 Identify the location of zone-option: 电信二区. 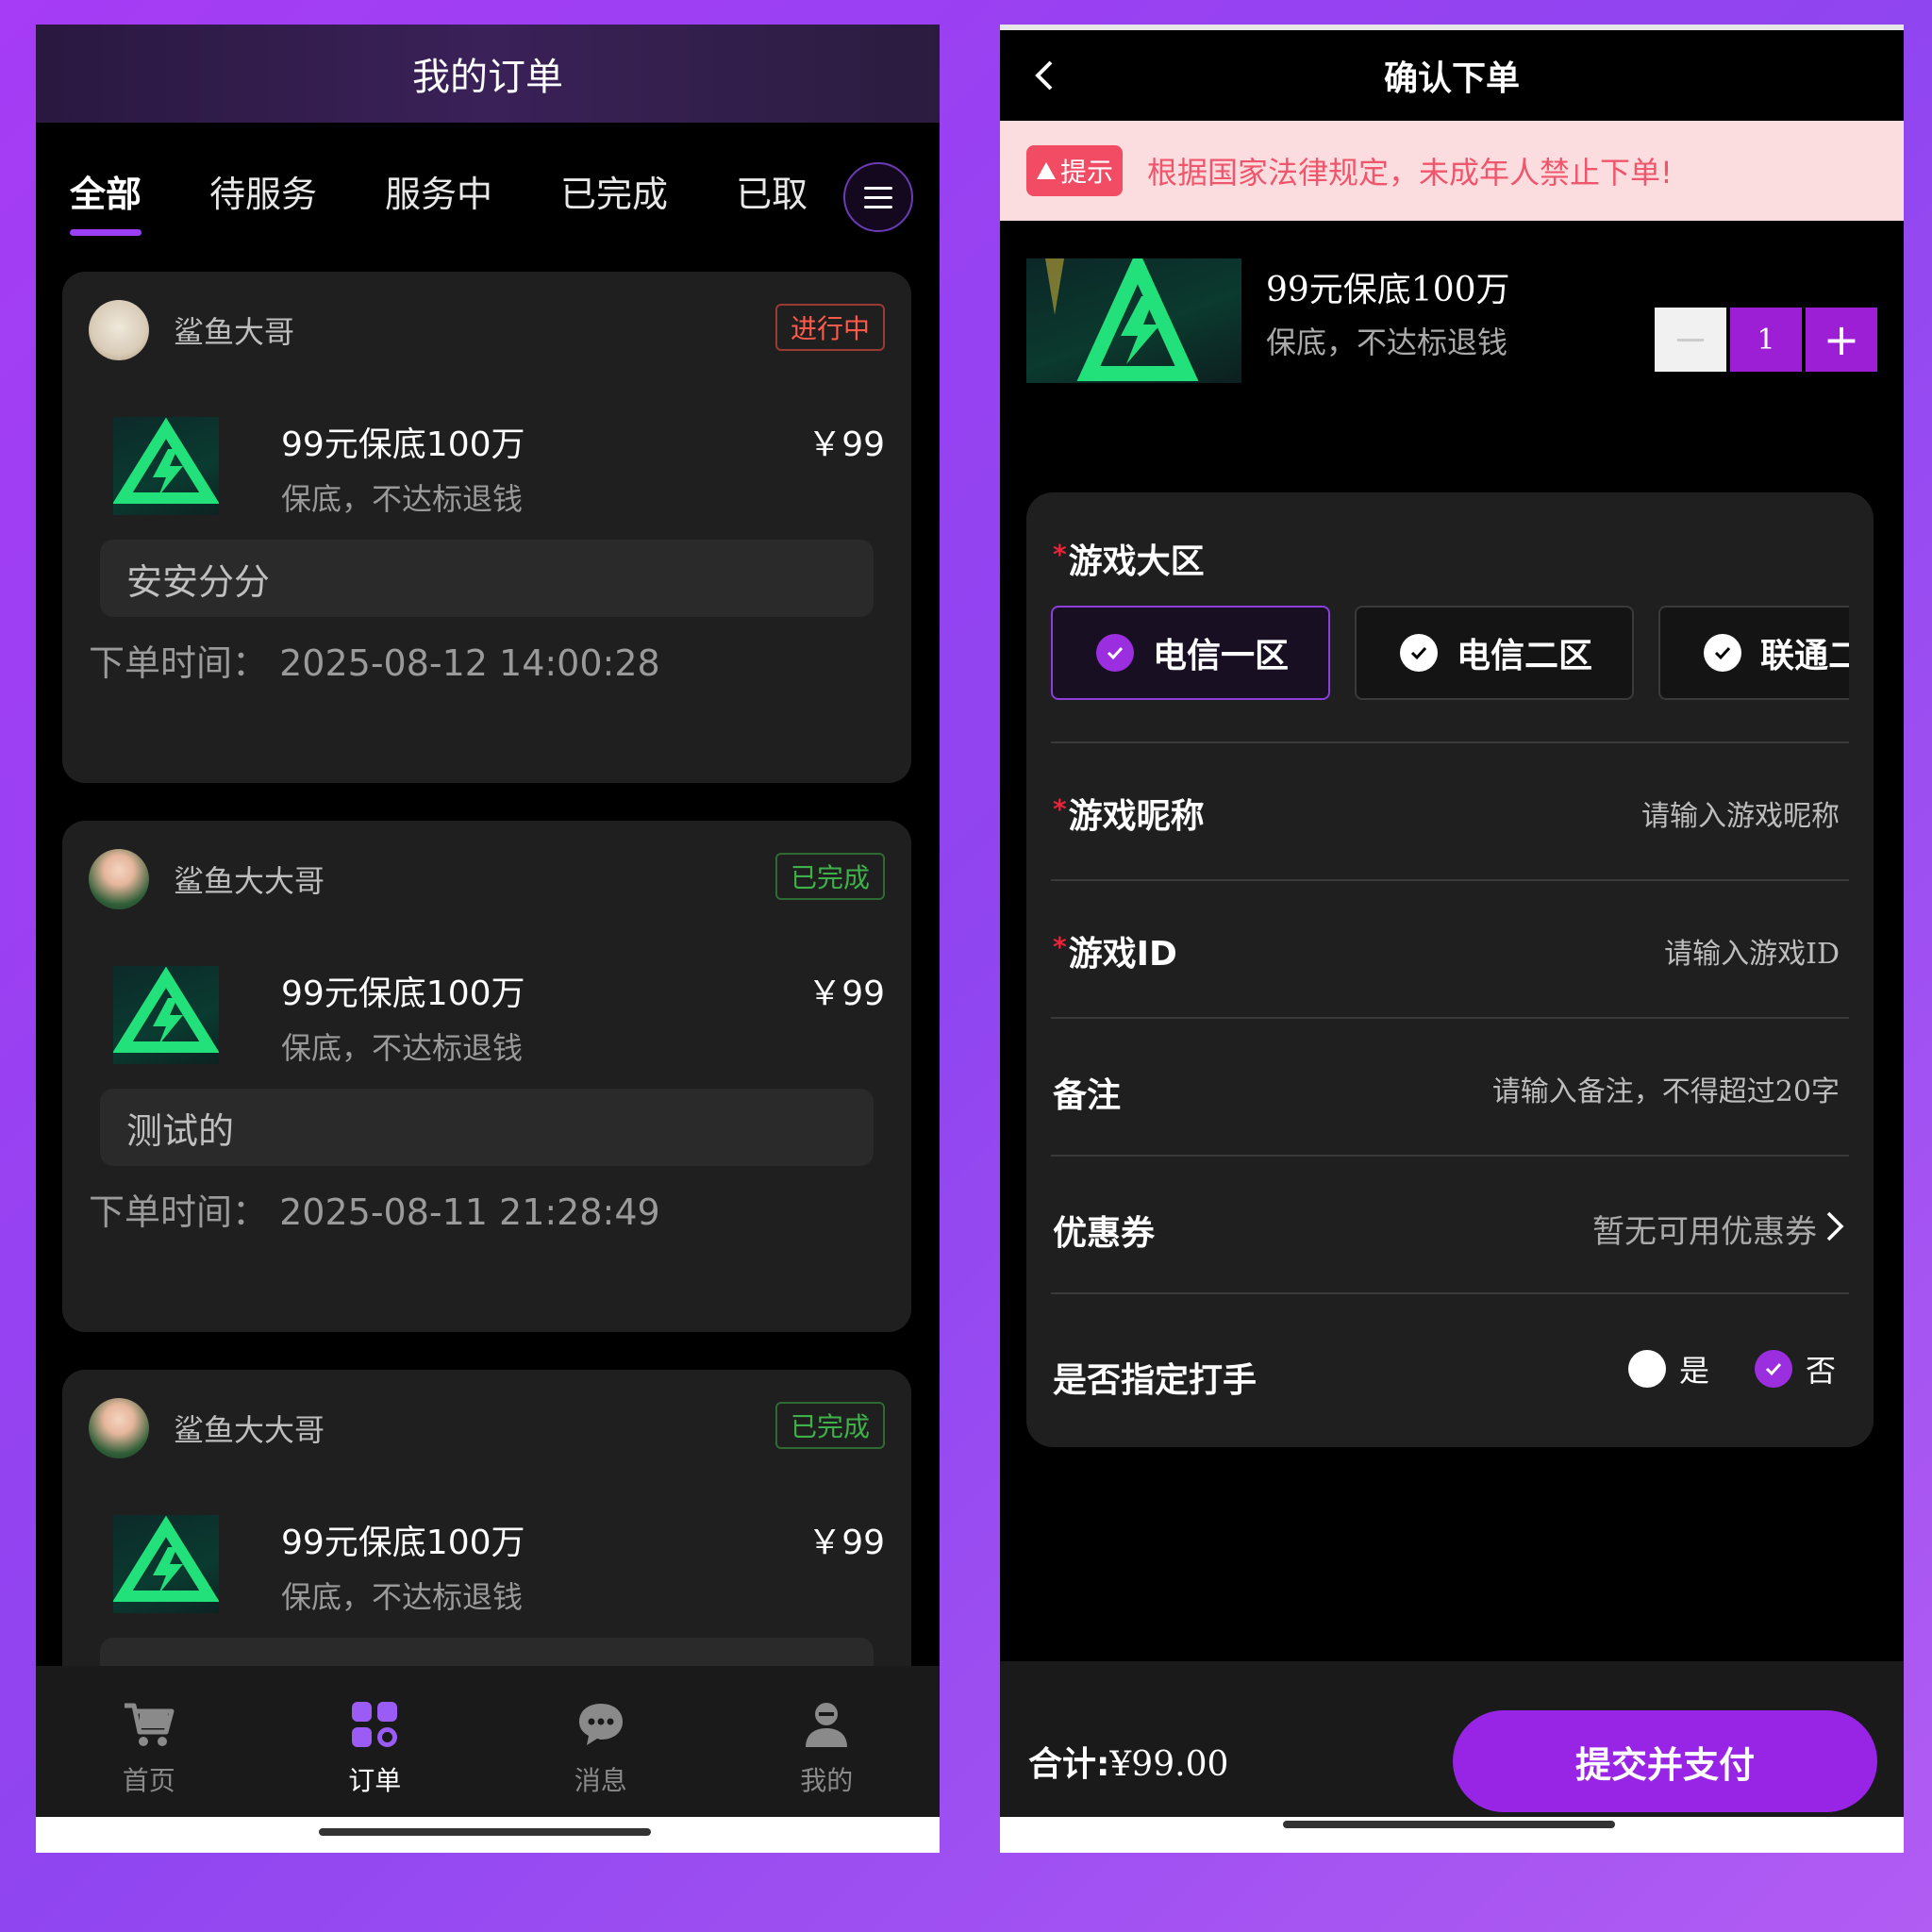
(1495, 653).